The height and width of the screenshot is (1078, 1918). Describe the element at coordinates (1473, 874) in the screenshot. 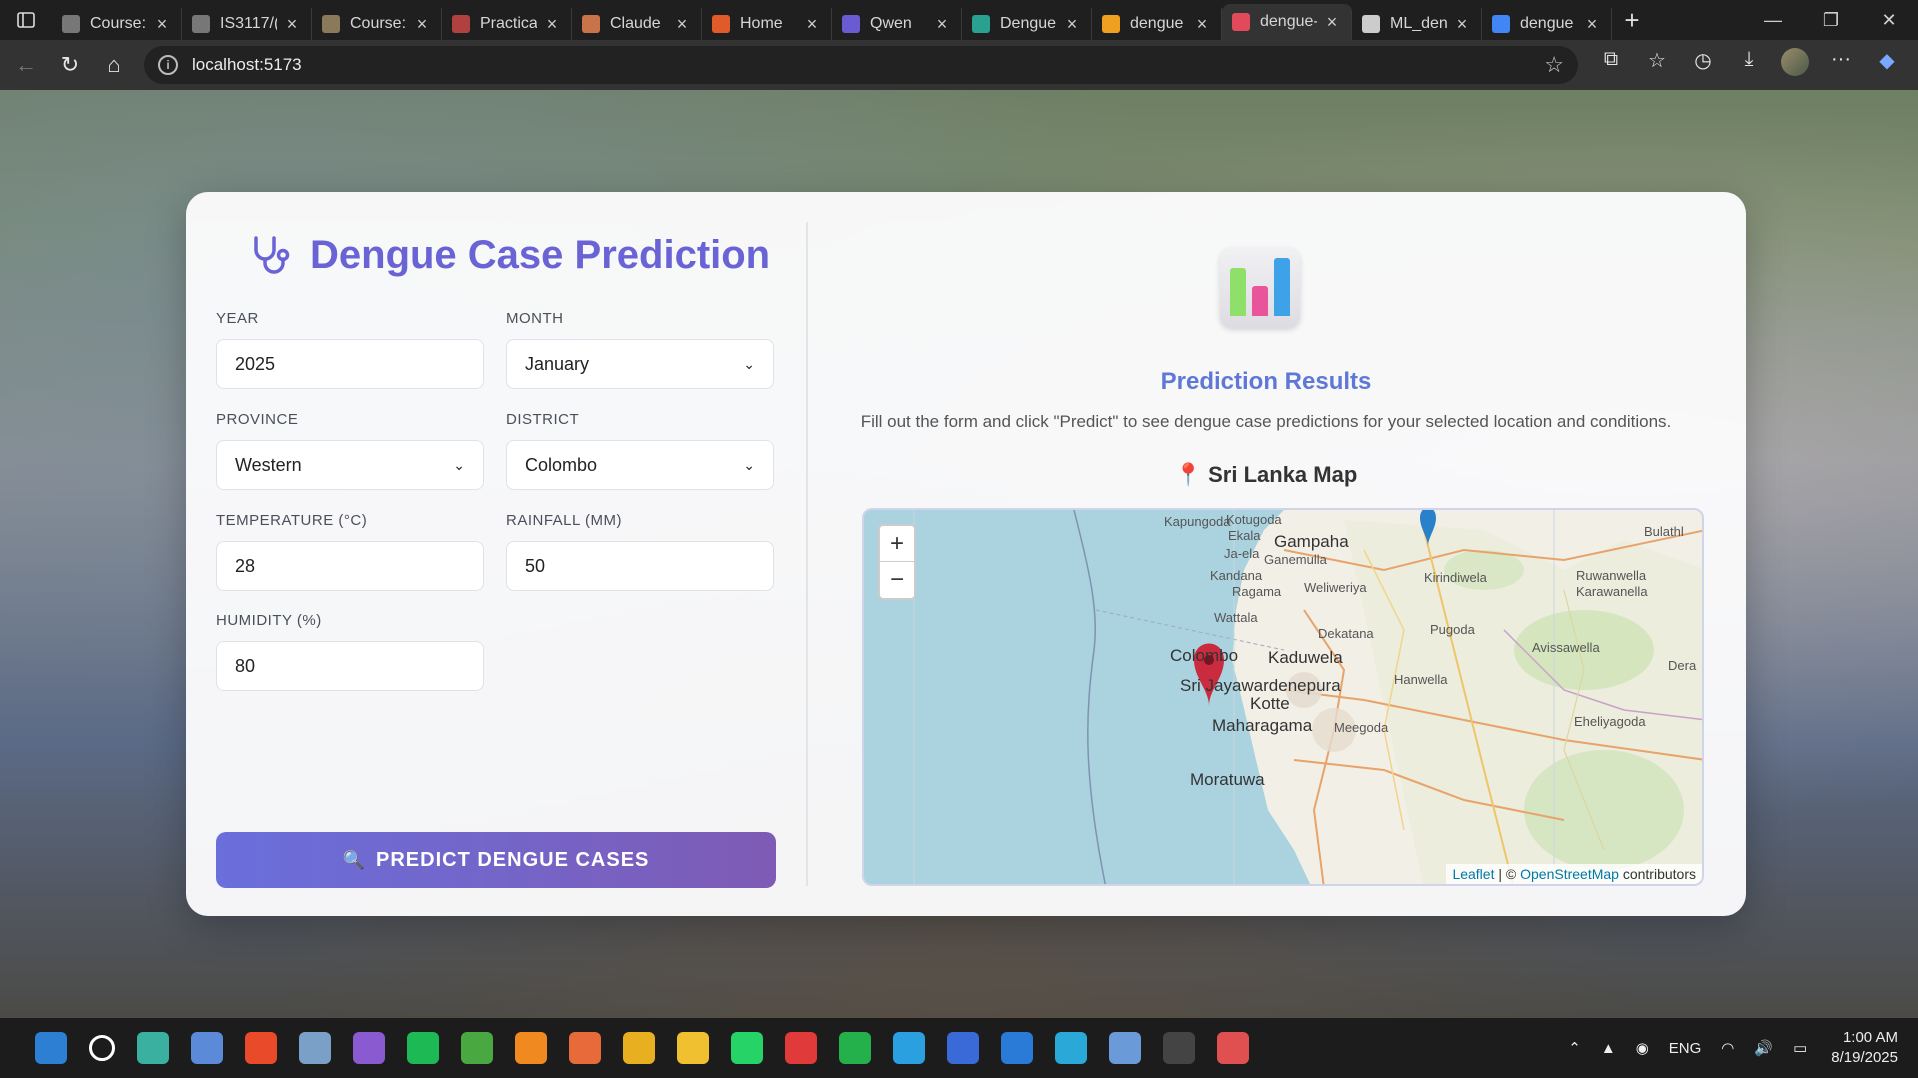

I see `leaflet-link: Leaflet` at that location.